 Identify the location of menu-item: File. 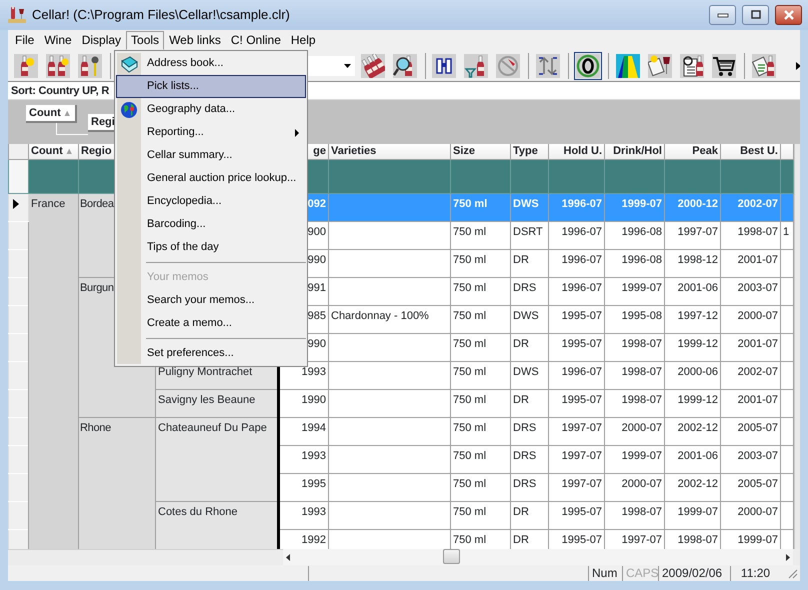
(25, 40).